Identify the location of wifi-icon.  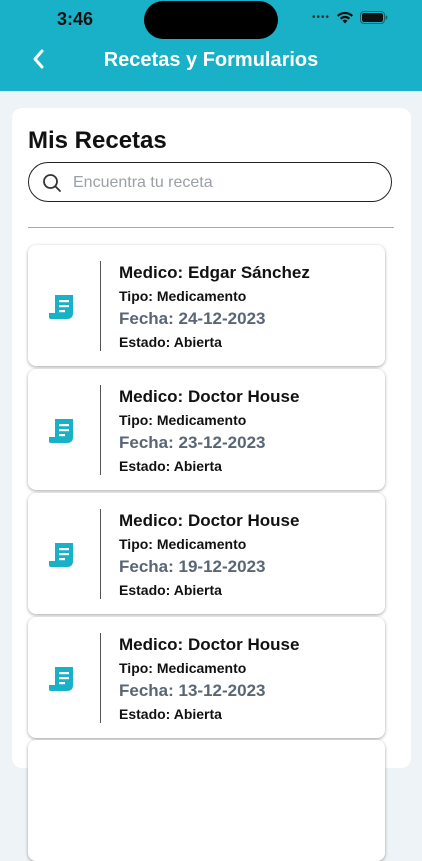
(345, 17).